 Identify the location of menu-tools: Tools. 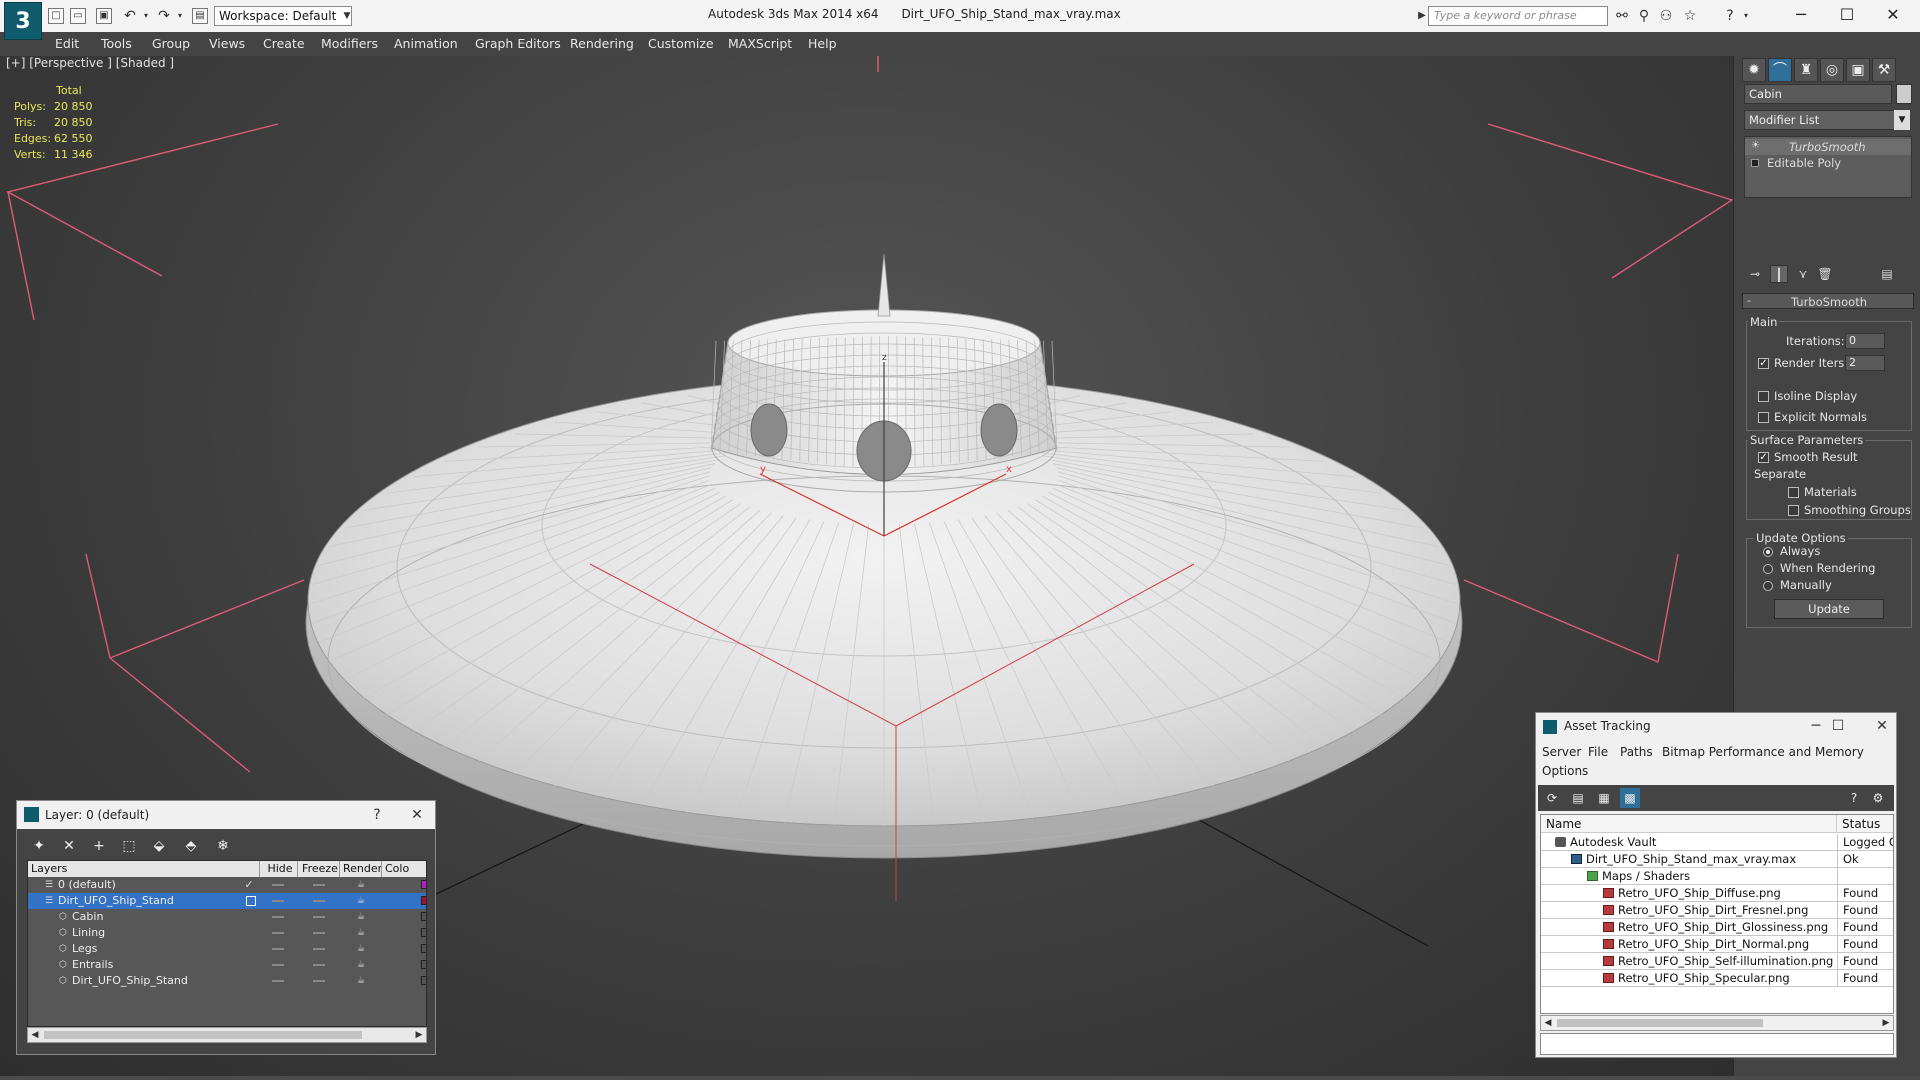
(116, 43).